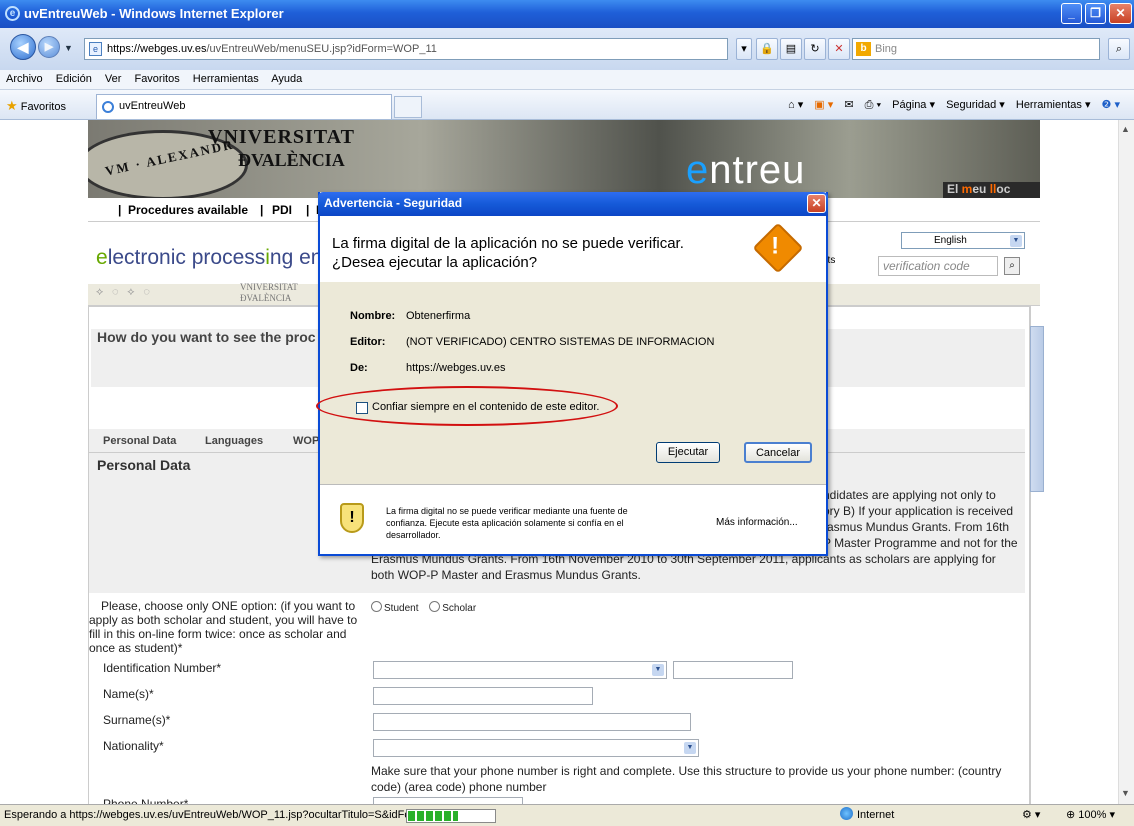 This screenshot has width=1134, height=826. What do you see at coordinates (102, 257) in the screenshot?
I see `title-part: e` at bounding box center [102, 257].